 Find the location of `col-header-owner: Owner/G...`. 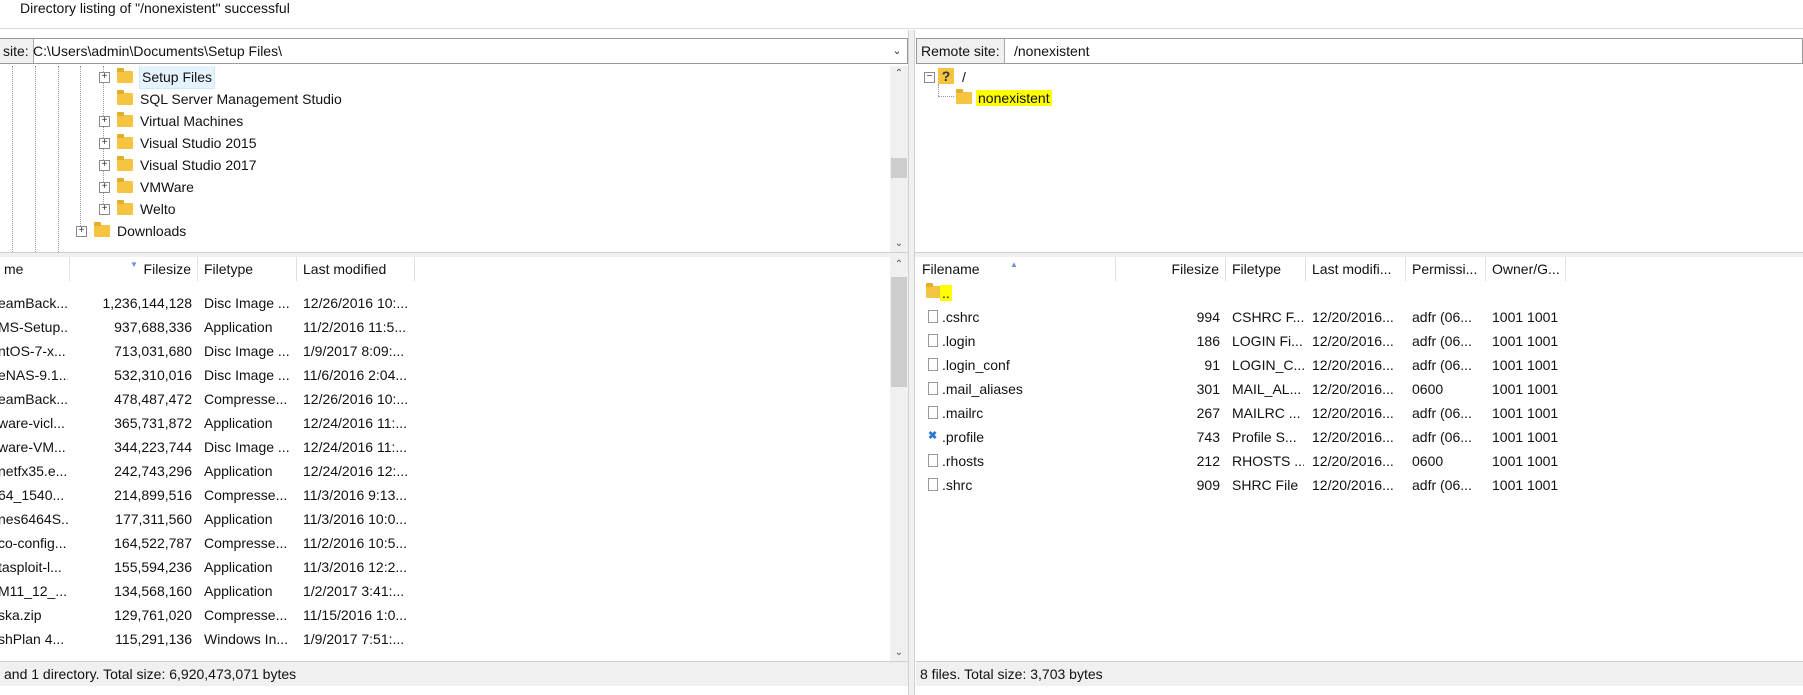

col-header-owner: Owner/G... is located at coordinates (1526, 269).